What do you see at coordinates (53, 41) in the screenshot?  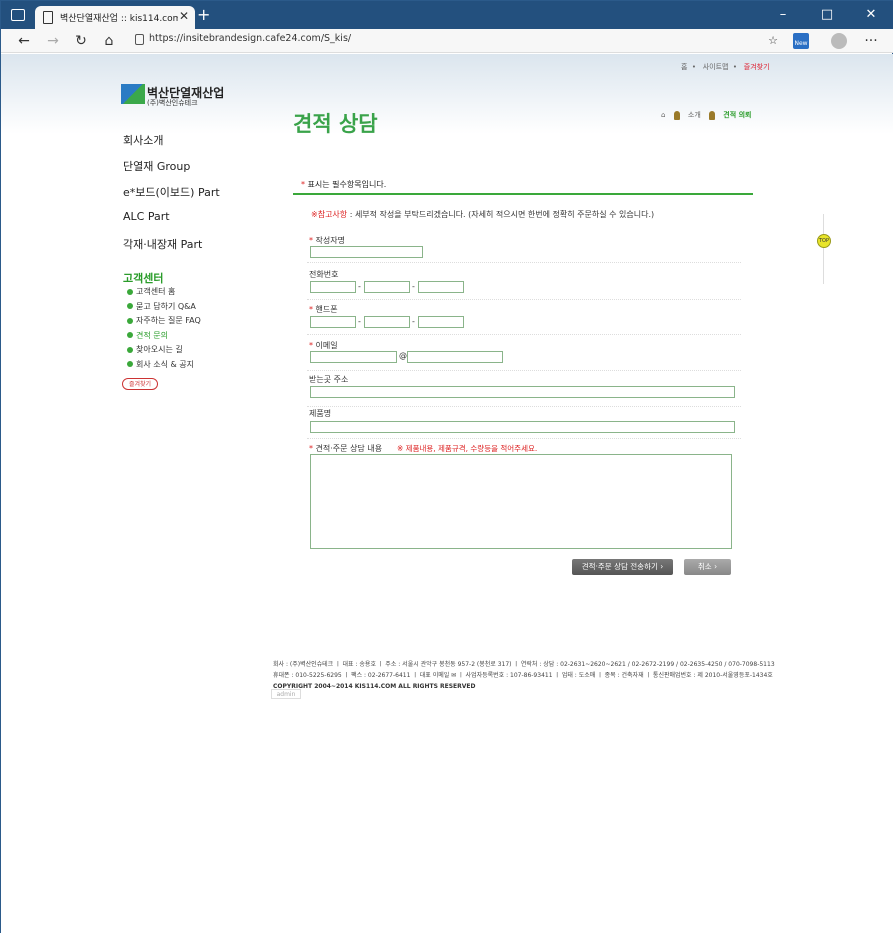 I see `forward-button: →` at bounding box center [53, 41].